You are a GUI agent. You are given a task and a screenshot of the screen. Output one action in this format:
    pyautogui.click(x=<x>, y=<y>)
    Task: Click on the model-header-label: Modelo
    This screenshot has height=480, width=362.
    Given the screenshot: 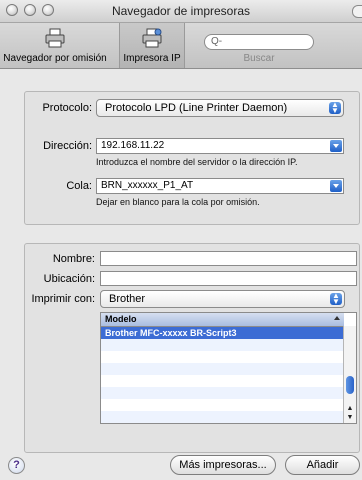 What is the action you would take?
    pyautogui.click(x=121, y=319)
    